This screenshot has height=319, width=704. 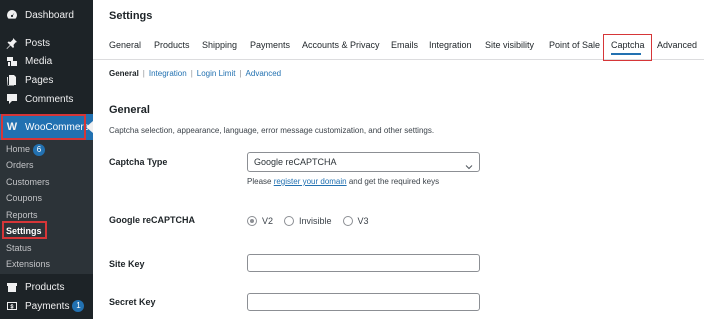 I want to click on sidebar-item-woocommerce: W WooCommerce, so click(x=47, y=127).